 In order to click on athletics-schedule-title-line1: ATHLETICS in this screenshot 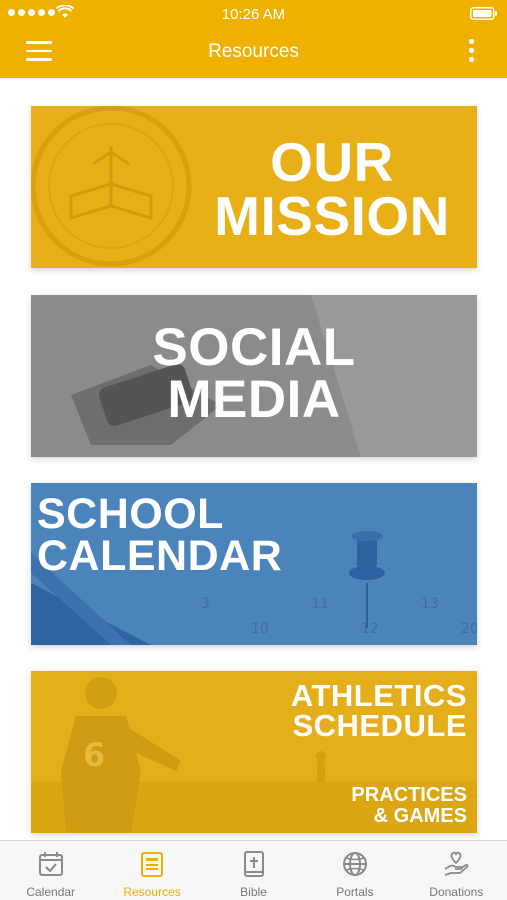, I will do `click(378, 695)`.